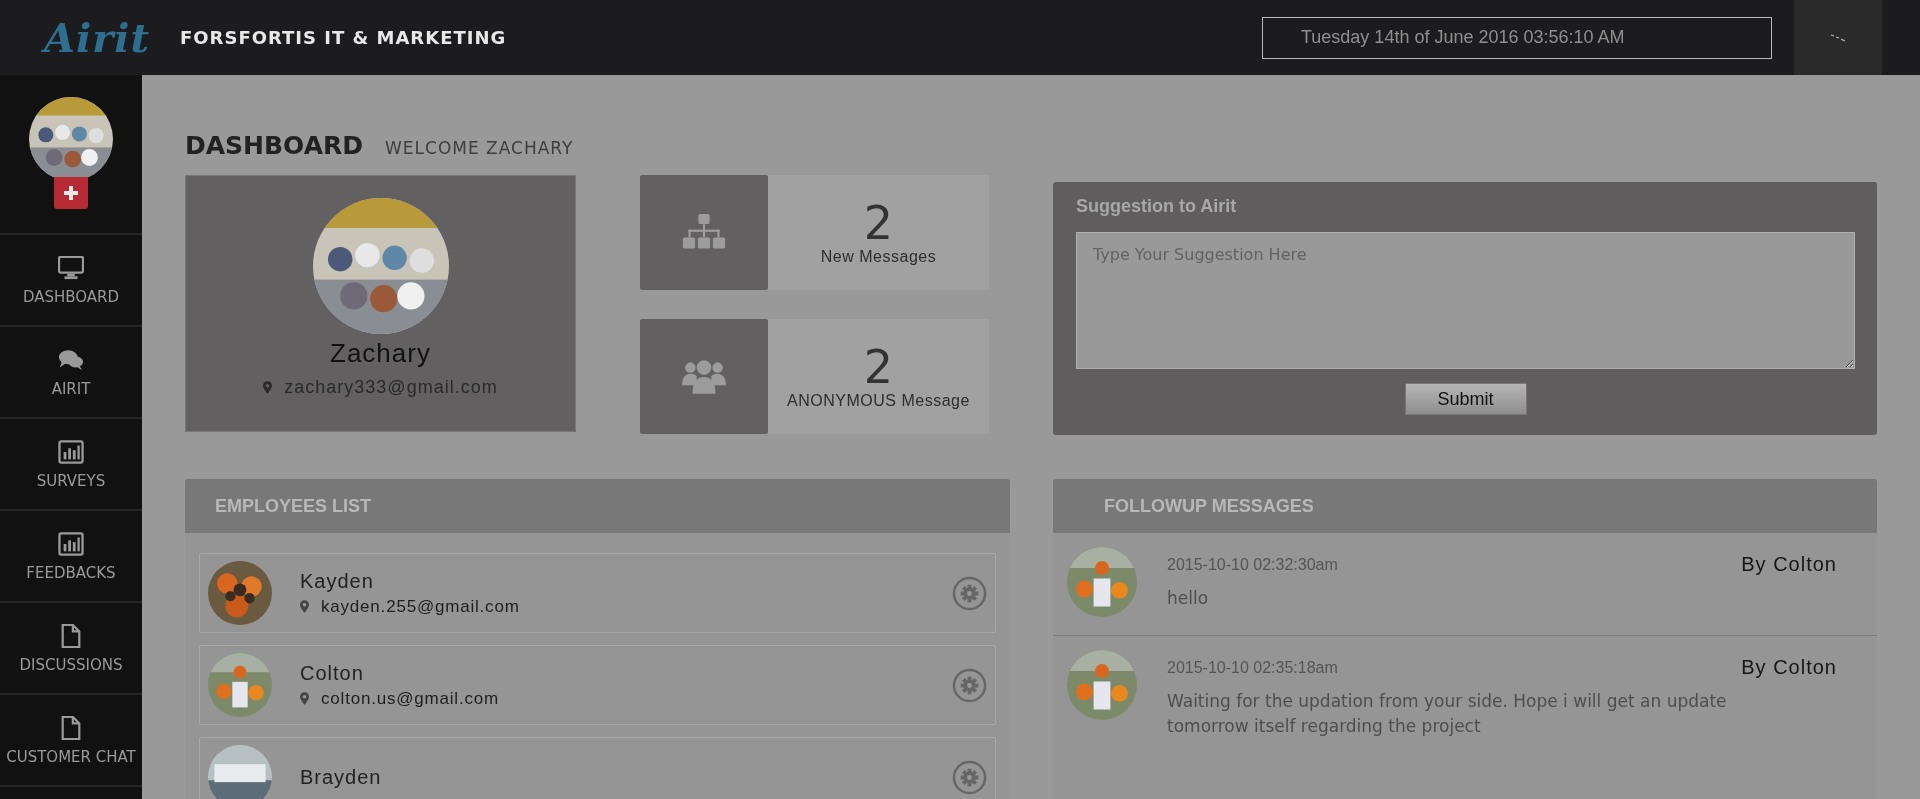 Image resolution: width=1920 pixels, height=799 pixels. I want to click on sidebar-item: CUSTOMER CHAT, so click(71, 741).